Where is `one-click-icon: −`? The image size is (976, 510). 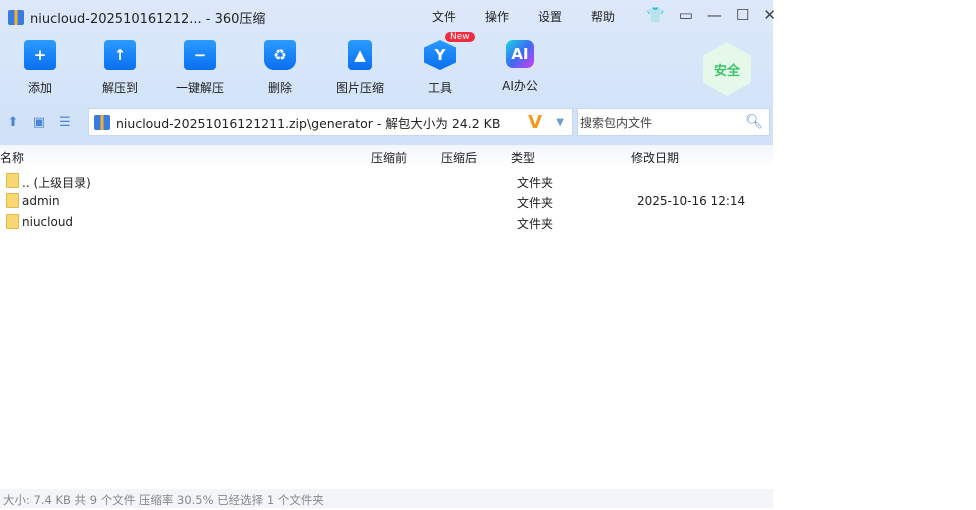 one-click-icon: − is located at coordinates (200, 55).